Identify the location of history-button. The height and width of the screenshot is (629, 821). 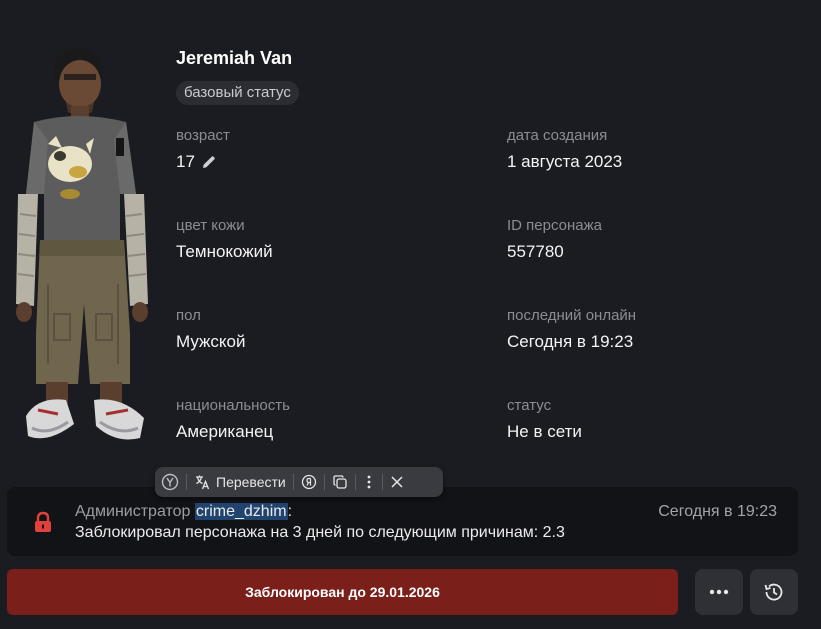
(774, 592).